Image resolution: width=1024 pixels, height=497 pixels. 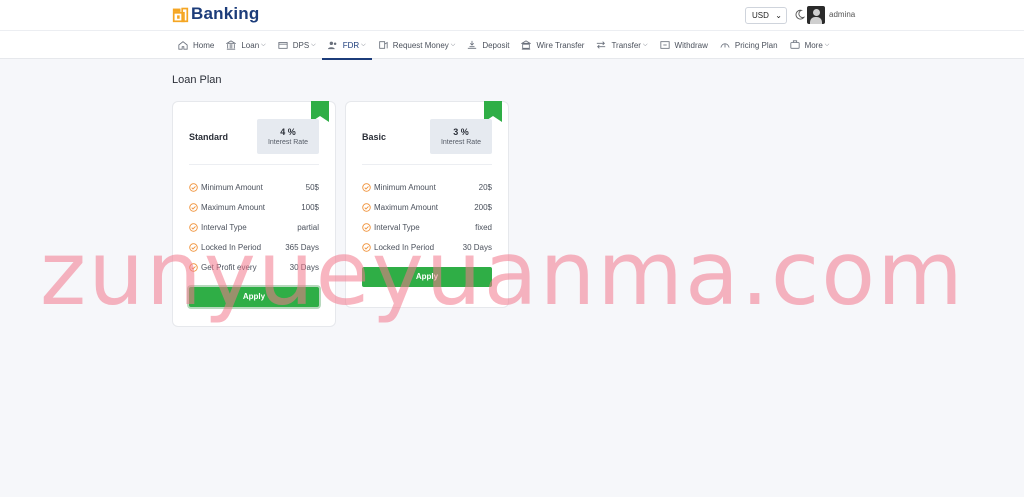 What do you see at coordinates (374, 137) in the screenshot?
I see `plan-name: Basic` at bounding box center [374, 137].